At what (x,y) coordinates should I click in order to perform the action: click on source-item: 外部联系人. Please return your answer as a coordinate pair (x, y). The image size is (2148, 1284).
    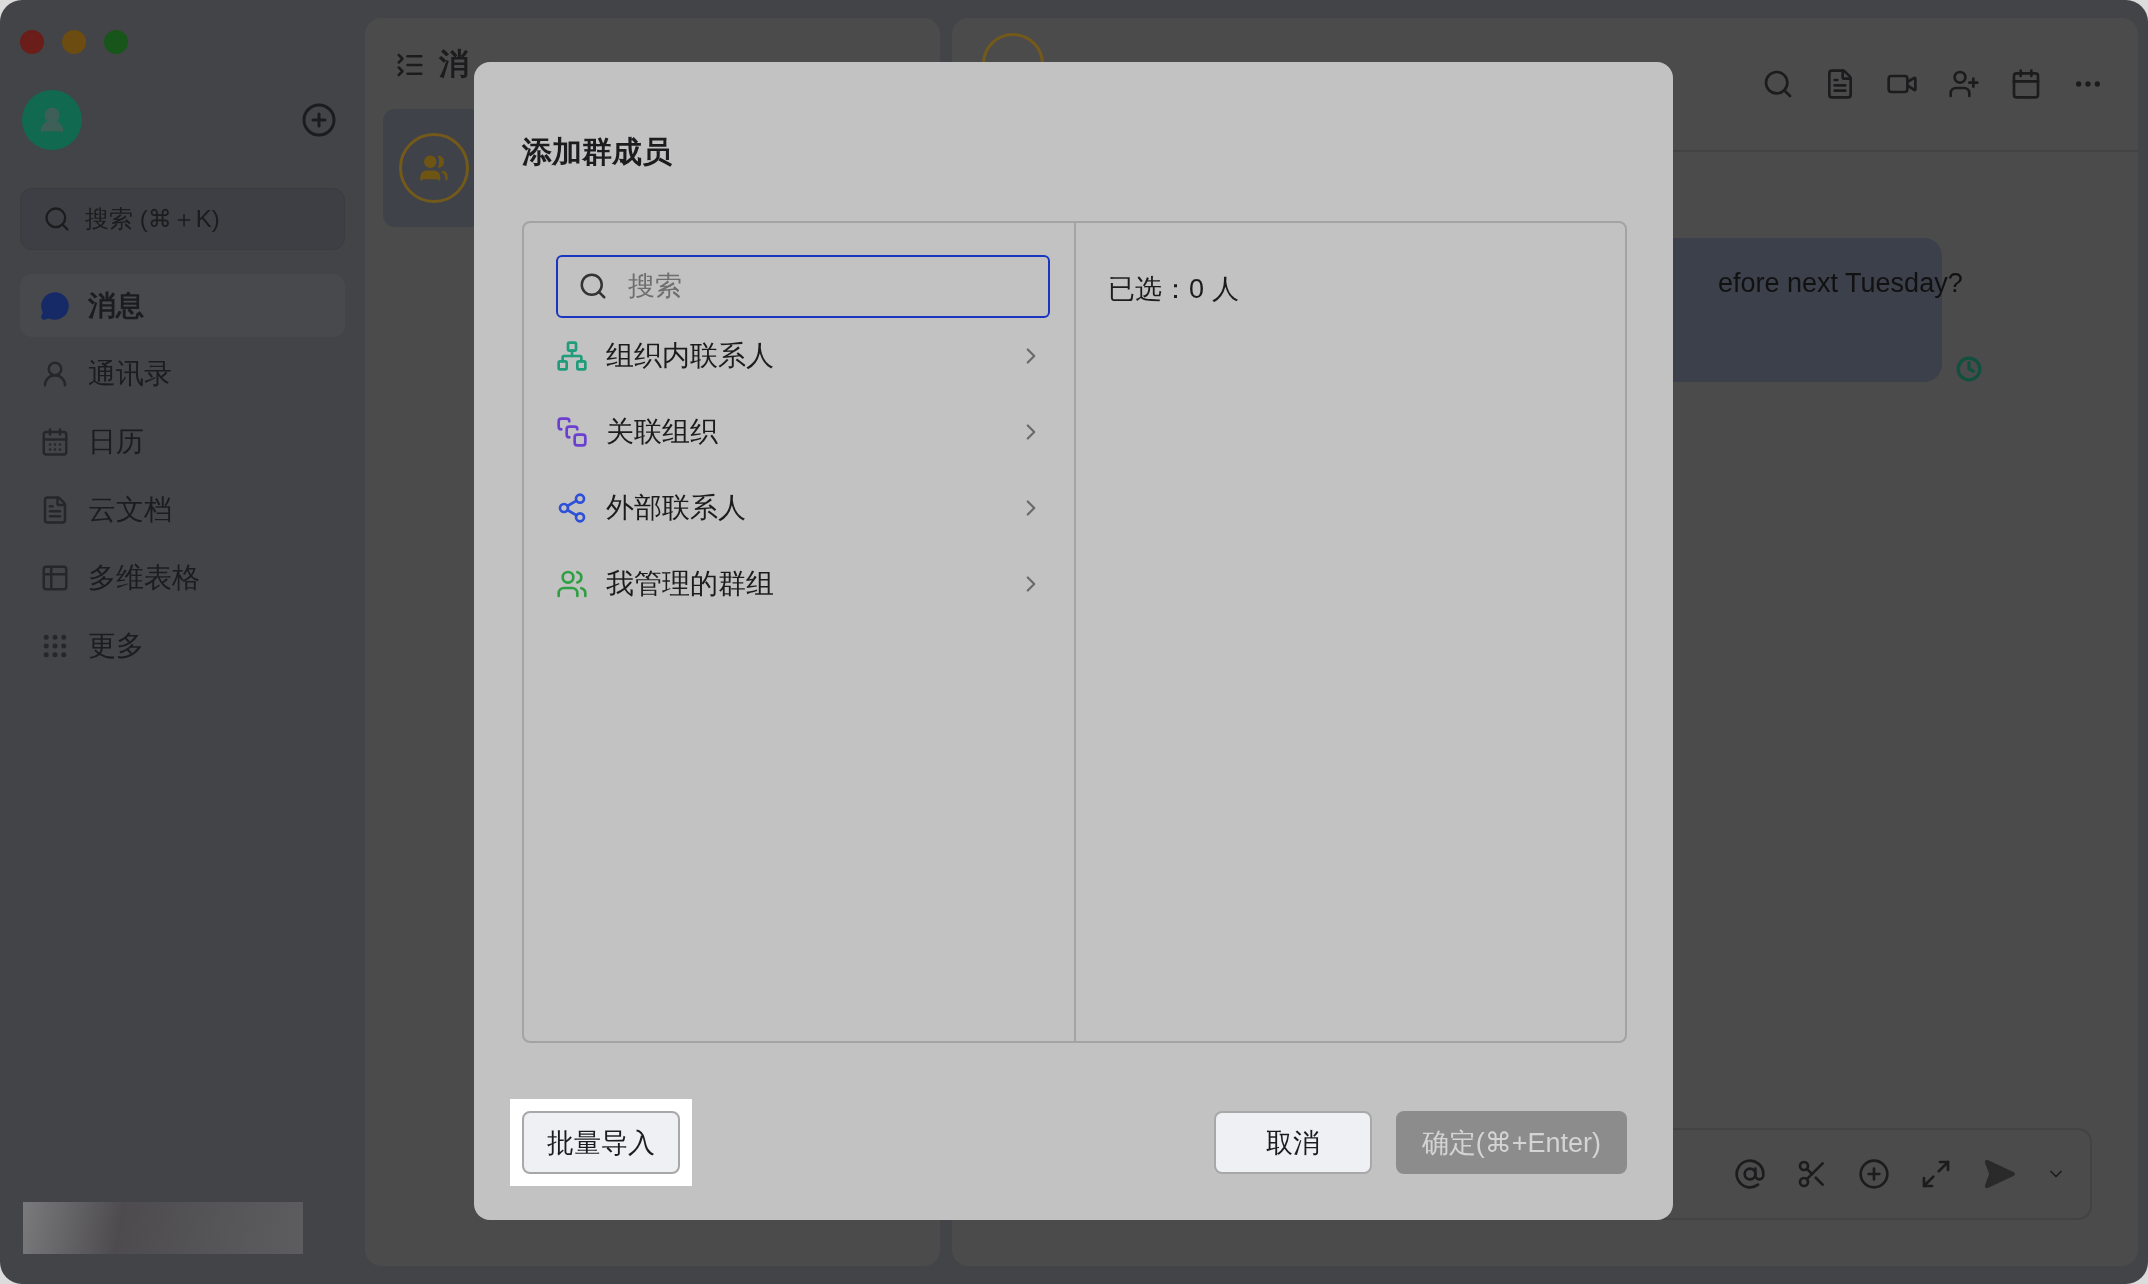
    Looking at the image, I should click on (803, 508).